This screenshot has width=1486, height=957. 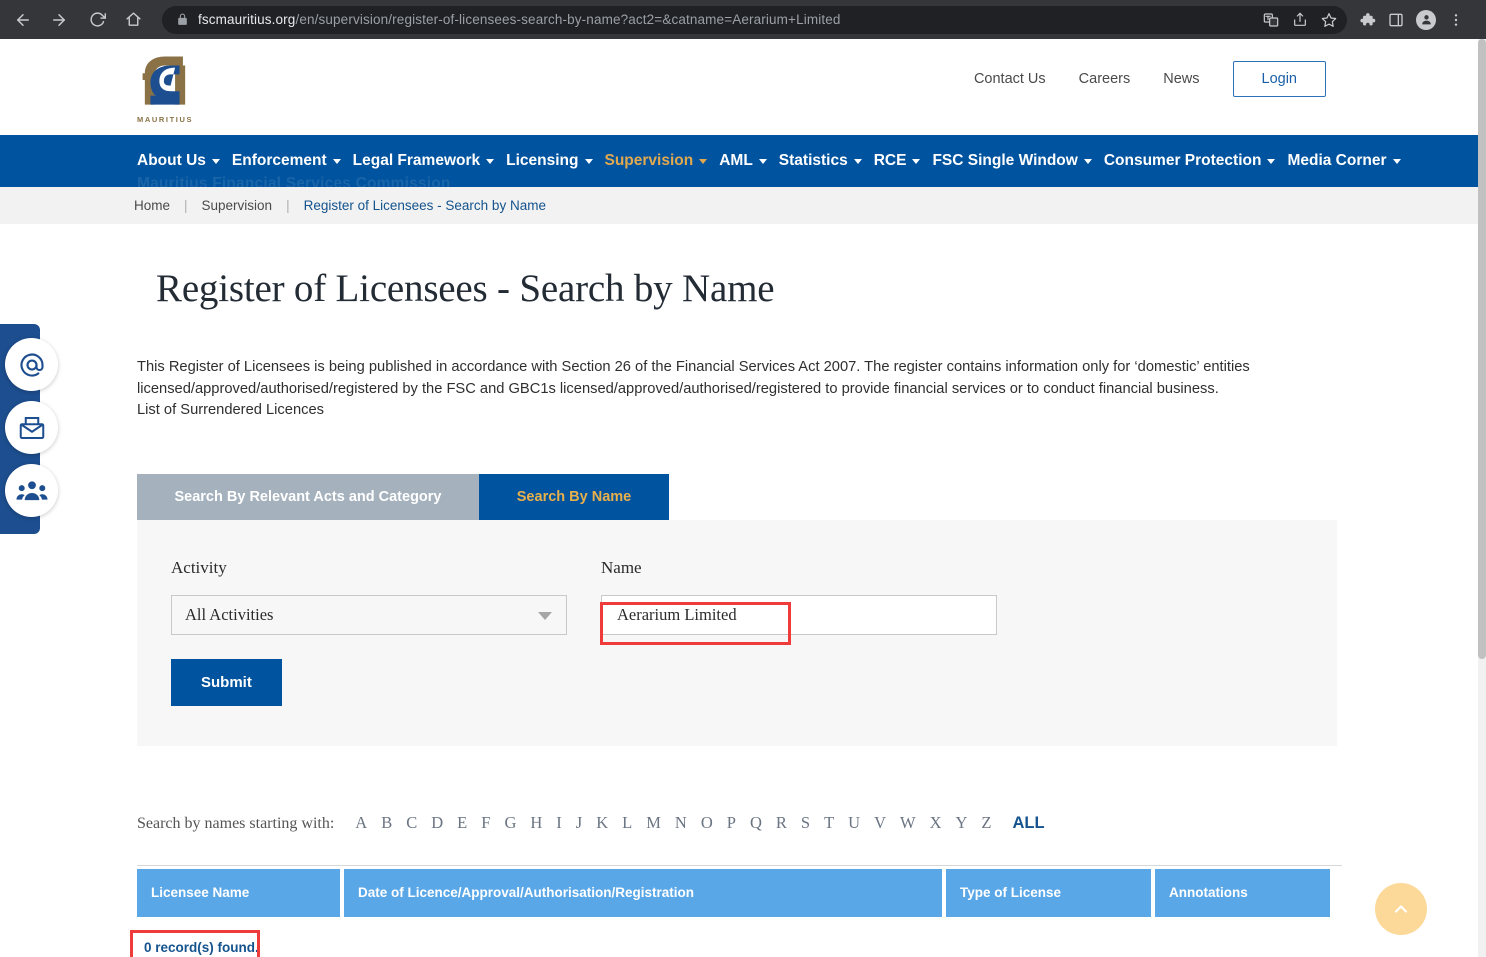 I want to click on alpha-letter-j: J, so click(x=579, y=823).